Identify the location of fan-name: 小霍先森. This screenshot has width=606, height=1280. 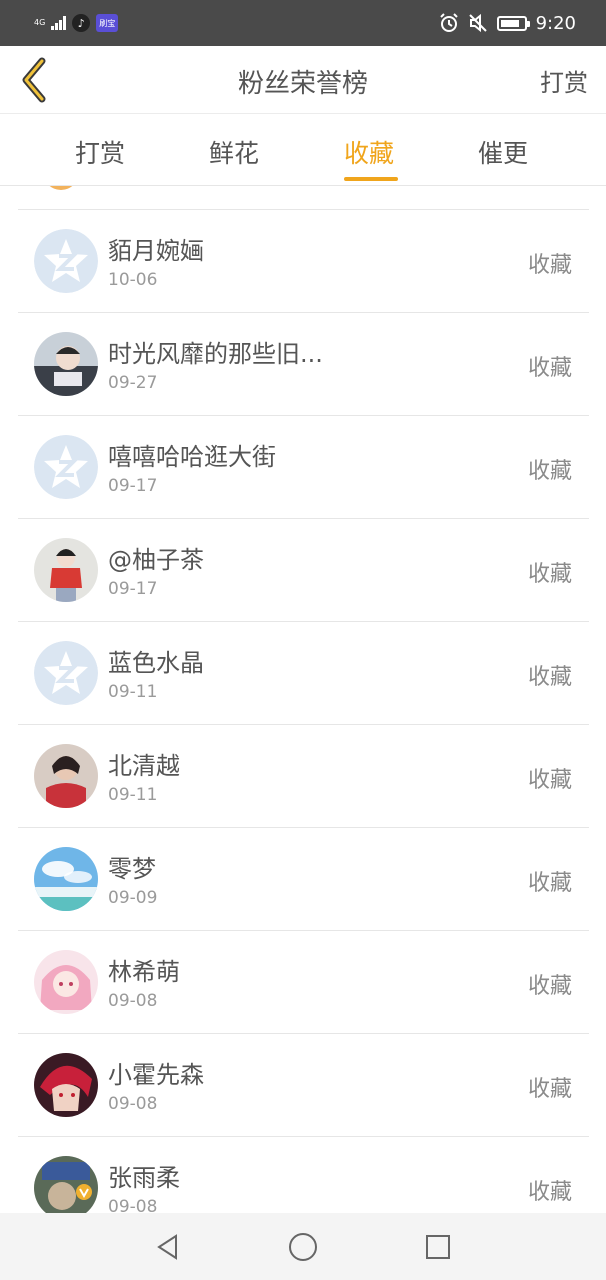
(156, 1075).